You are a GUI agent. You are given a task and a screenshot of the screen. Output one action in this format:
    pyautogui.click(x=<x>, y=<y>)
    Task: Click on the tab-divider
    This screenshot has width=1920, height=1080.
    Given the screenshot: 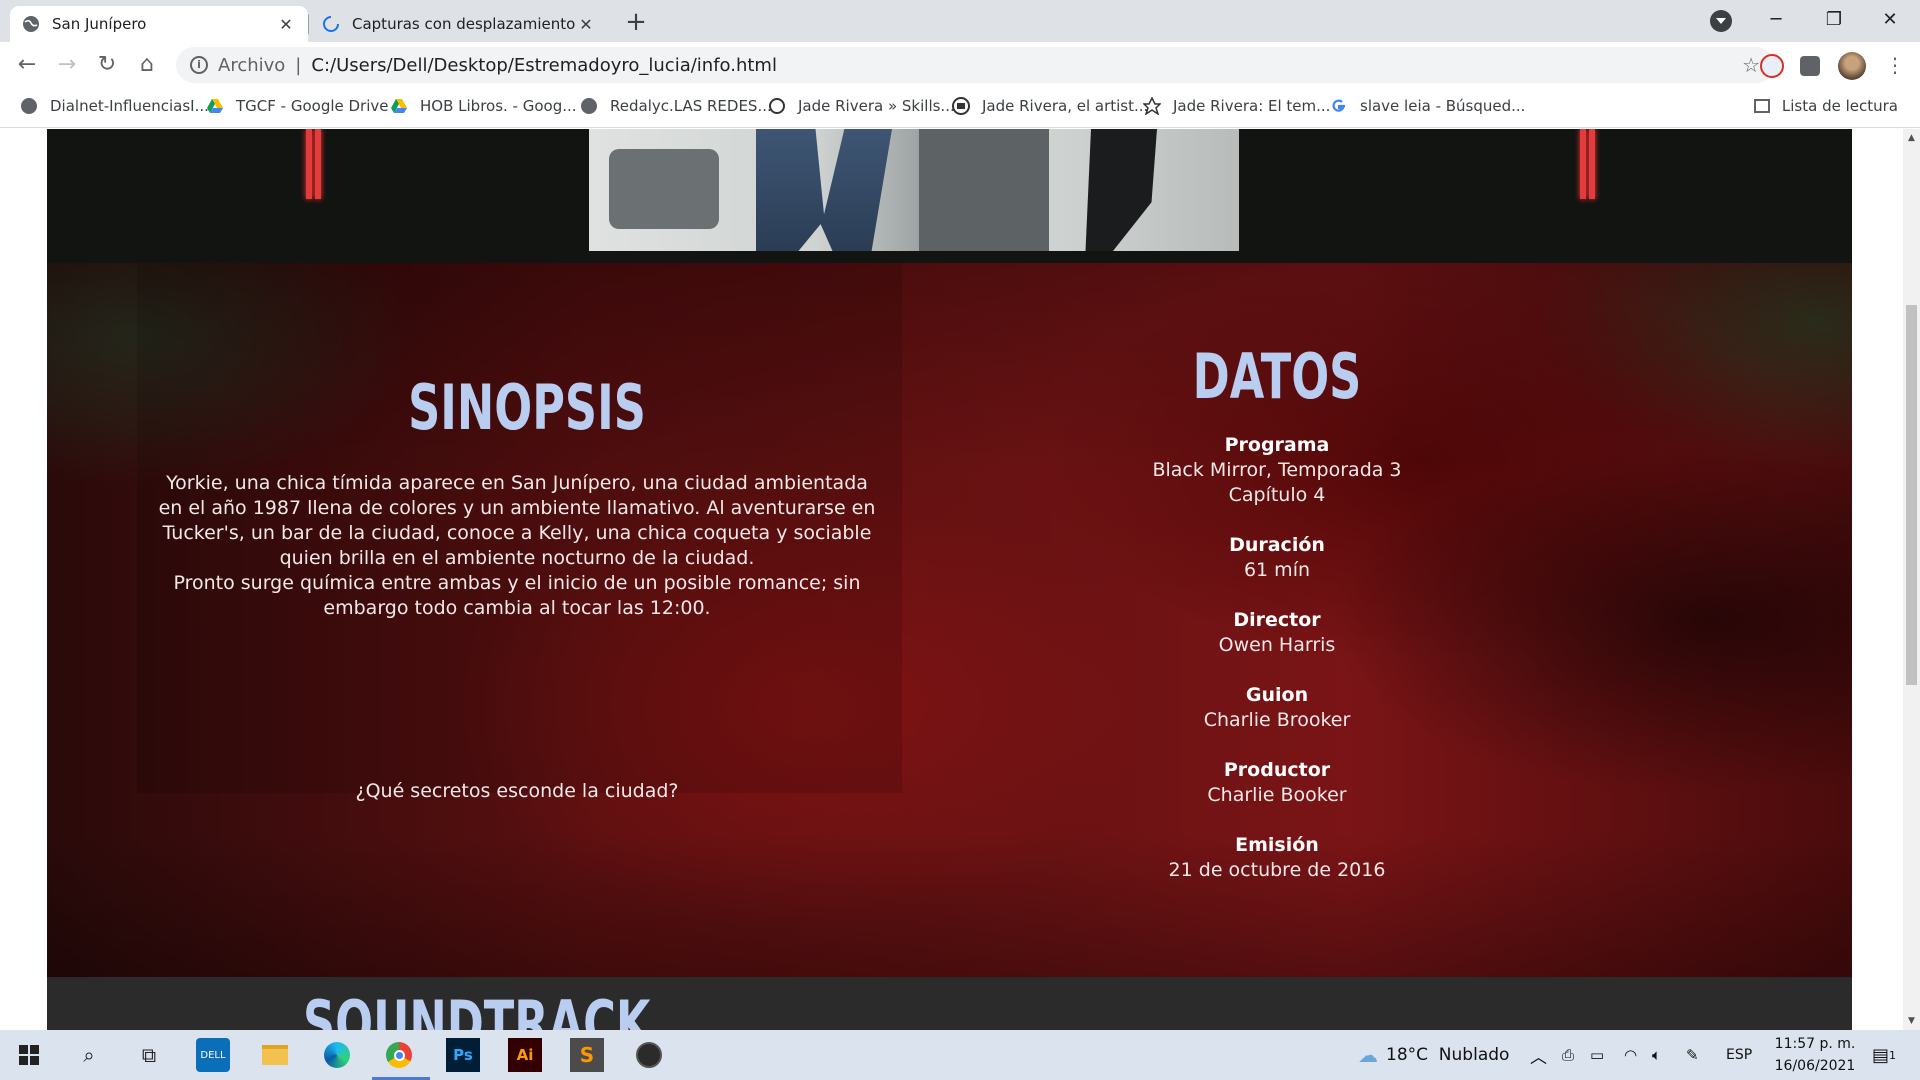 What is the action you would take?
    pyautogui.click(x=308, y=24)
    